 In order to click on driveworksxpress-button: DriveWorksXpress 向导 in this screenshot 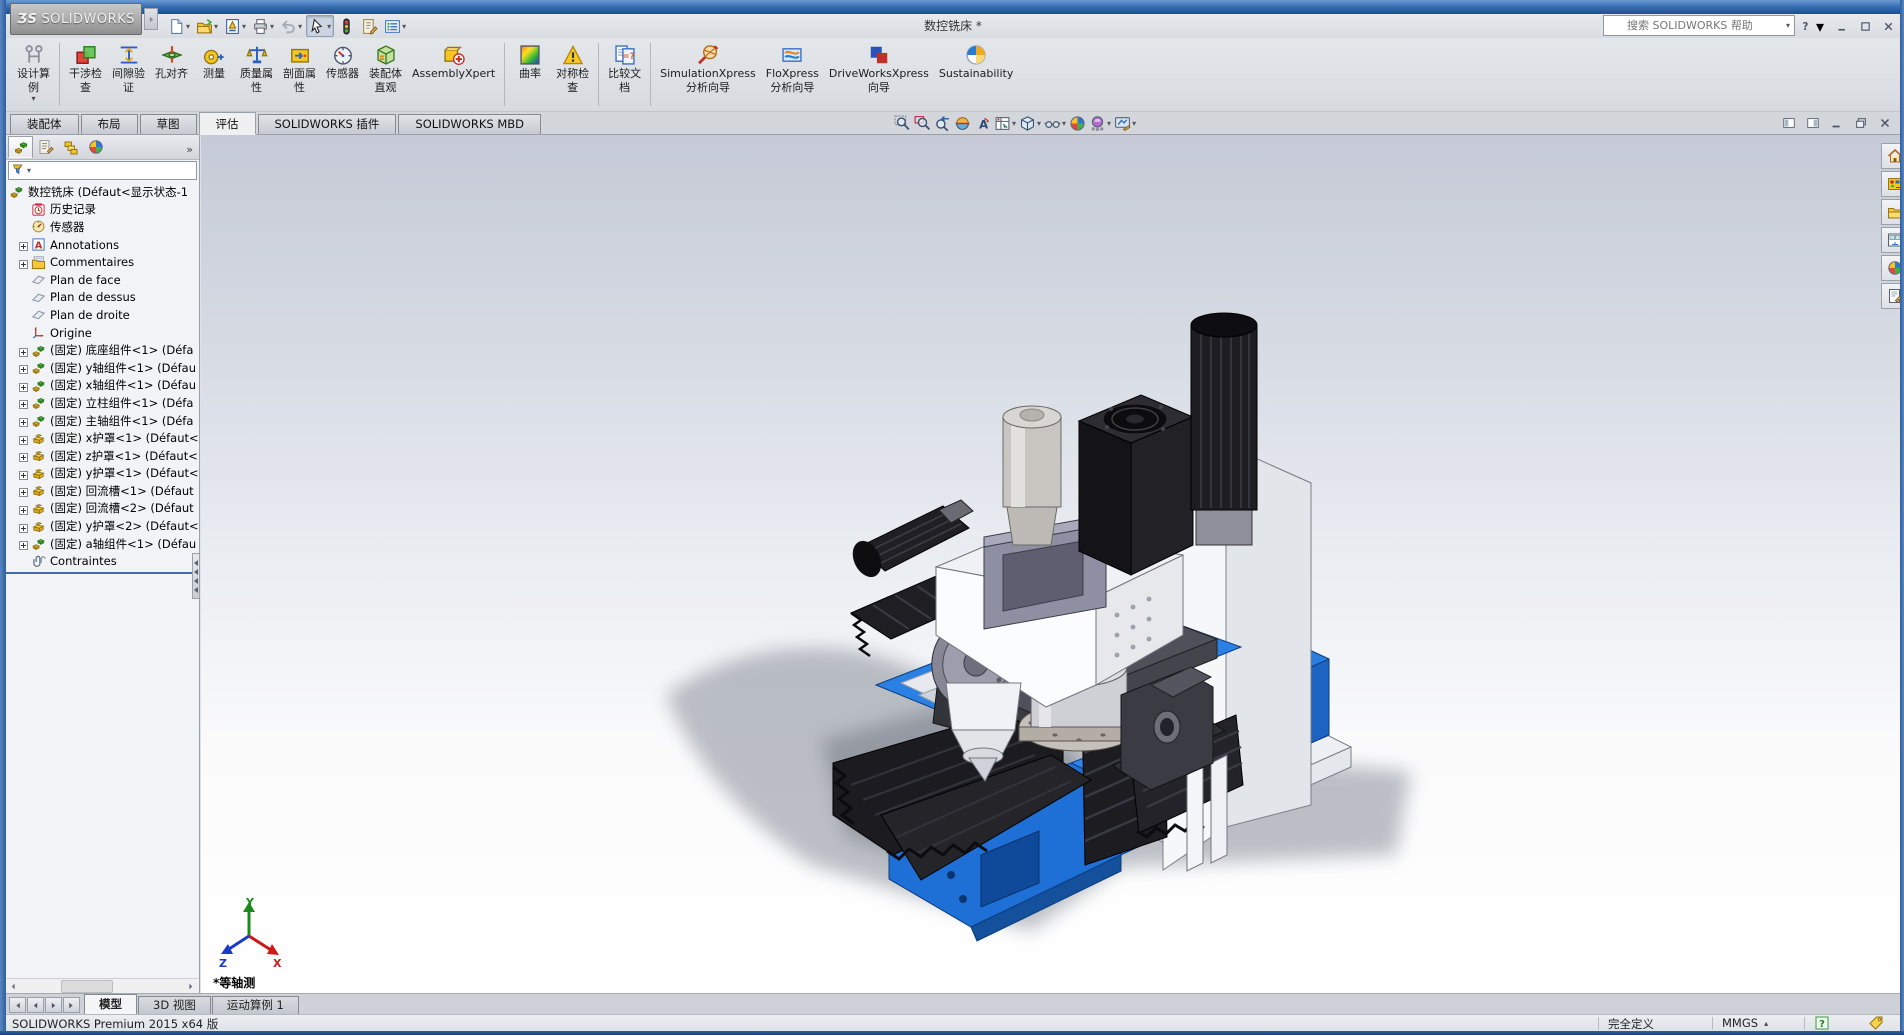, I will do `click(879, 74)`.